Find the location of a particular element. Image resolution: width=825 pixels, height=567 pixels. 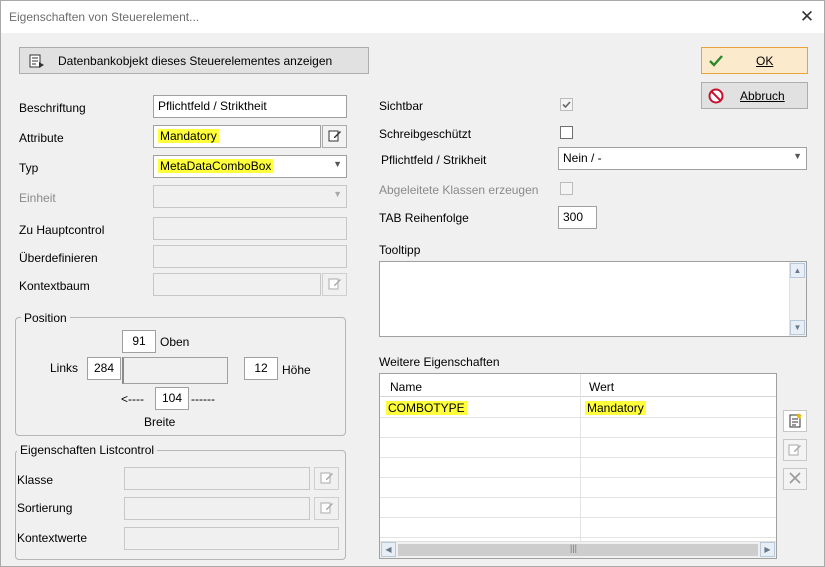

required-value: Nein / - is located at coordinates (582, 158).